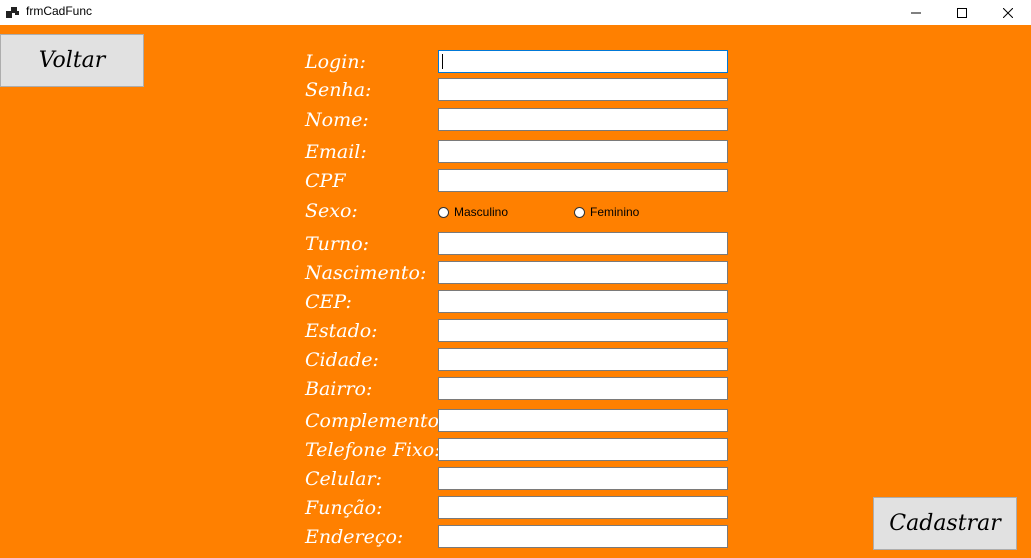 Image resolution: width=1031 pixels, height=558 pixels. I want to click on senha-input, so click(583, 89).